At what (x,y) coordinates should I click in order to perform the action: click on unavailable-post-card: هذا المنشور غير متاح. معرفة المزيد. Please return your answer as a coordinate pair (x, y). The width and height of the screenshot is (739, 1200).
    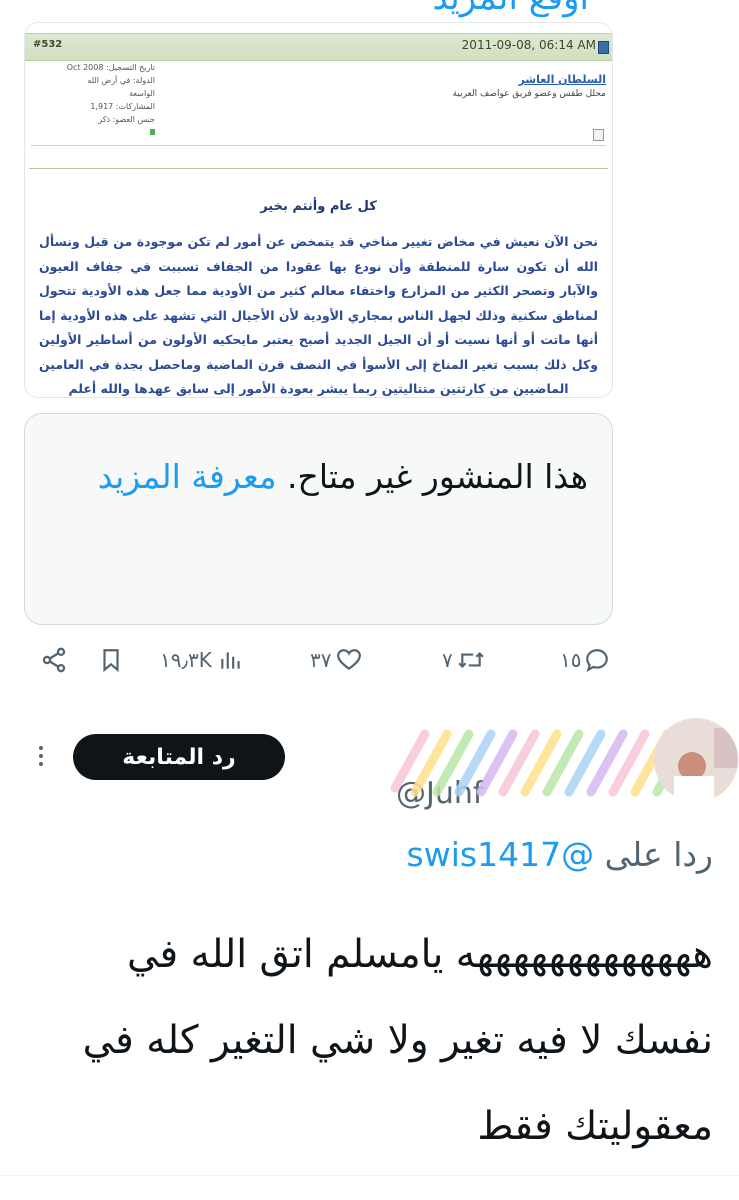
    Looking at the image, I should click on (318, 519).